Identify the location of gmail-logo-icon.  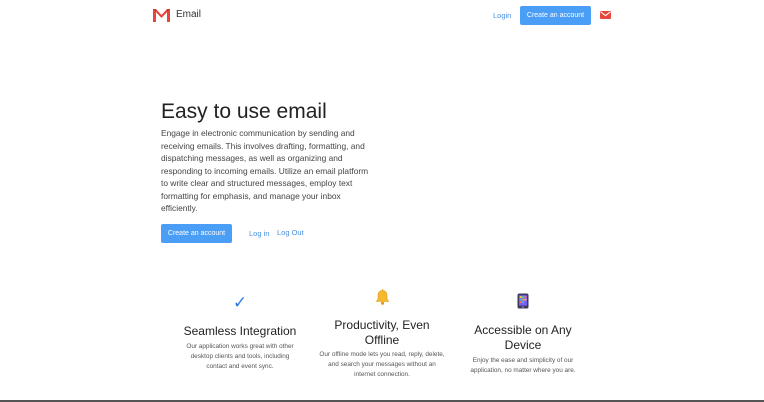
(161, 15).